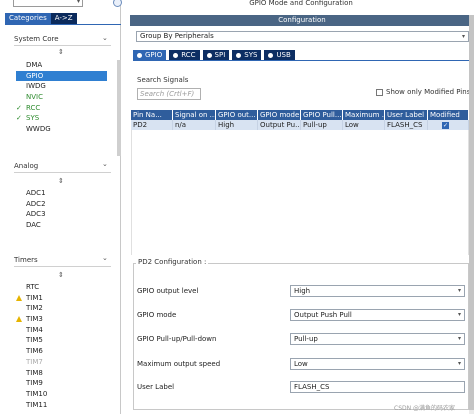  I want to click on list-item: TIM11, so click(31, 405).